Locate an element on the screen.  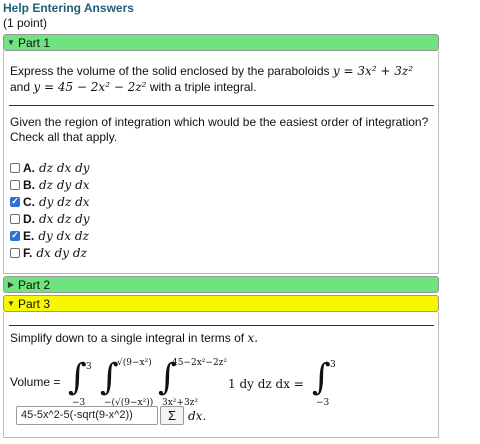
checkbox-a is located at coordinates (15, 167).